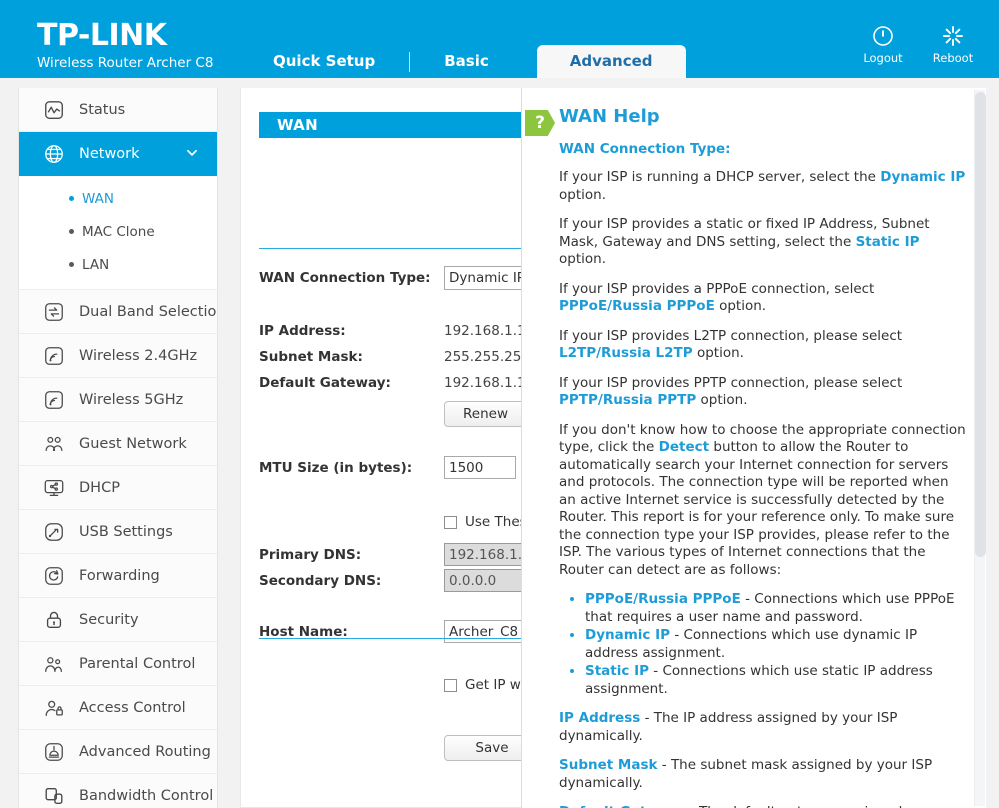 This screenshot has width=999, height=808. I want to click on advanced-routing-icon, so click(54, 752).